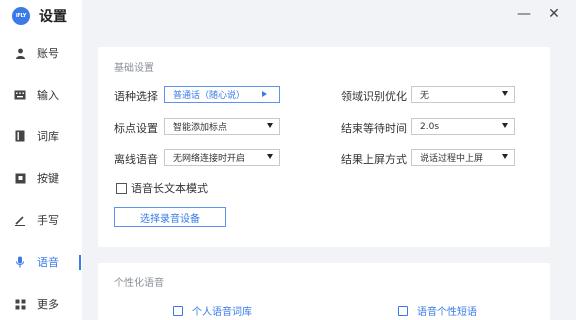 The height and width of the screenshot is (320, 576). Describe the element at coordinates (48, 262) in the screenshot. I see `sidebar-item-label: 语音` at that location.